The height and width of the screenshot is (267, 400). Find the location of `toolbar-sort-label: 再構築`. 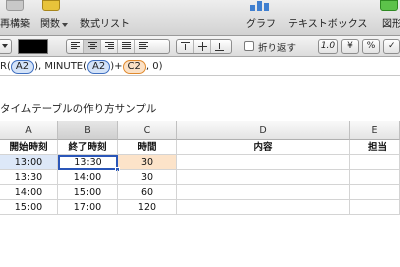

toolbar-sort-label: 再構築 is located at coordinates (15, 24).